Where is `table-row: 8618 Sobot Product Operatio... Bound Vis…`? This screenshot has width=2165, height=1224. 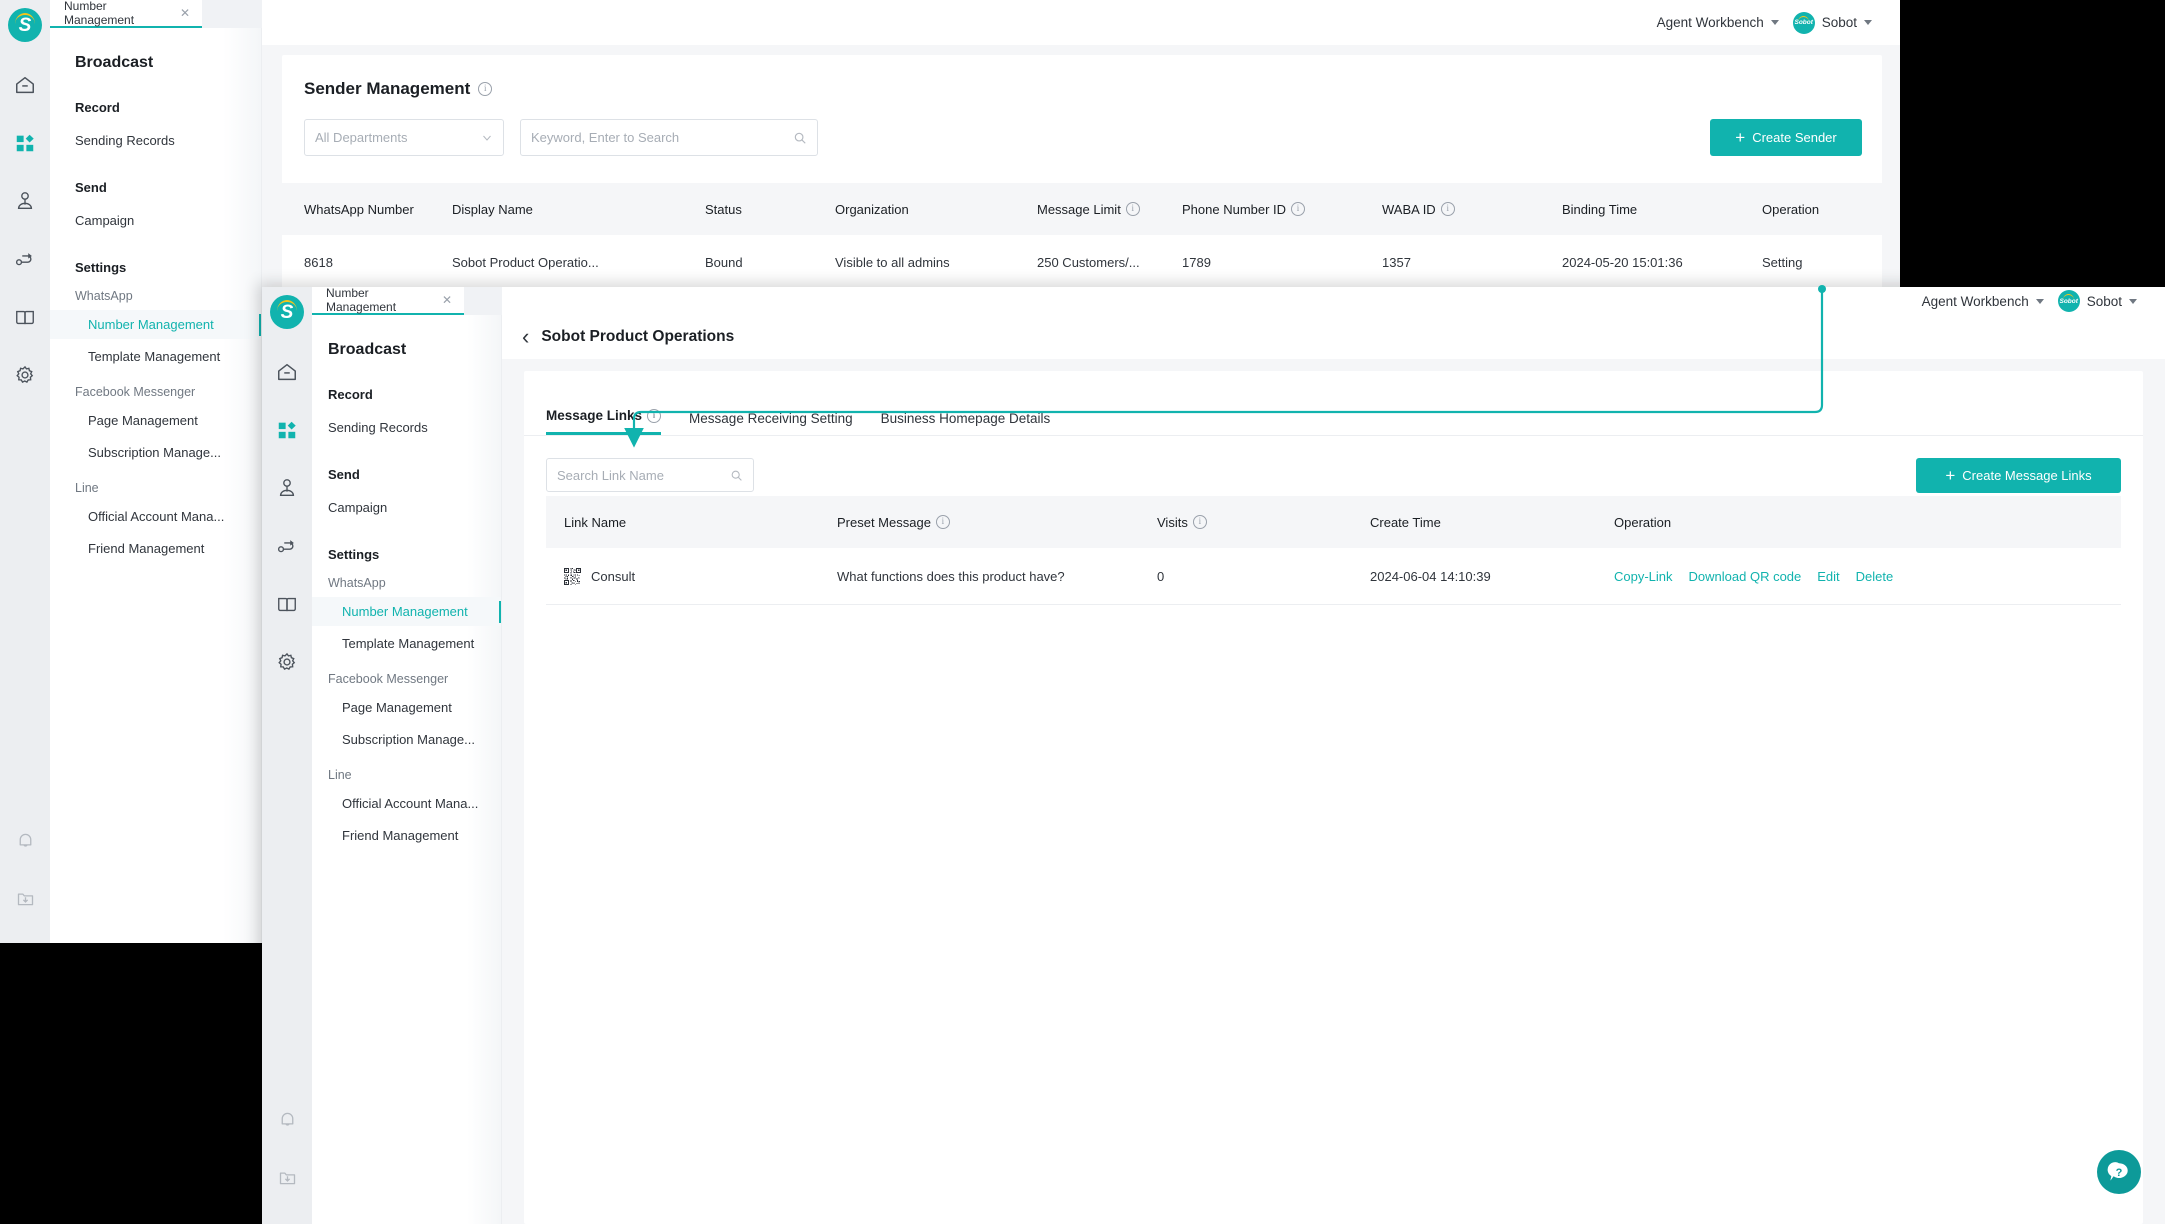 table-row: 8618 Sobot Product Operatio... Bound Vis… is located at coordinates (1082, 262).